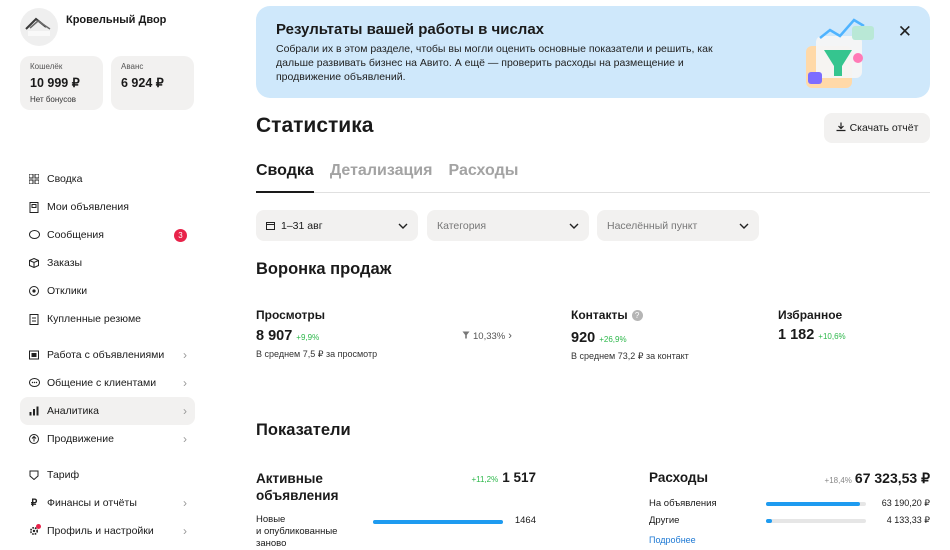 The image size is (950, 550). Describe the element at coordinates (93, 27) in the screenshot. I see `company-header: Кровельный Двор` at that location.